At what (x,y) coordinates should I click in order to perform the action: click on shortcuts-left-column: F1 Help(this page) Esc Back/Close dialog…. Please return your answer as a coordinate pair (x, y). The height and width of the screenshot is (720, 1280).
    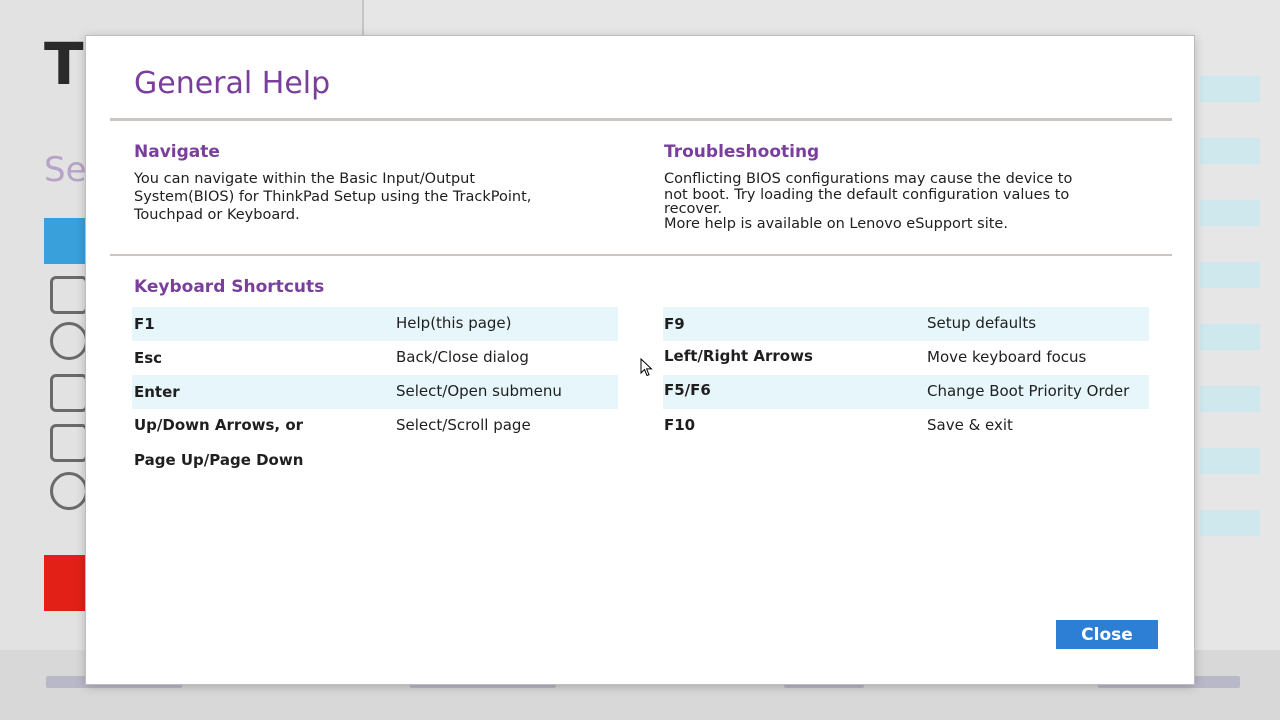
    Looking at the image, I should click on (375, 388).